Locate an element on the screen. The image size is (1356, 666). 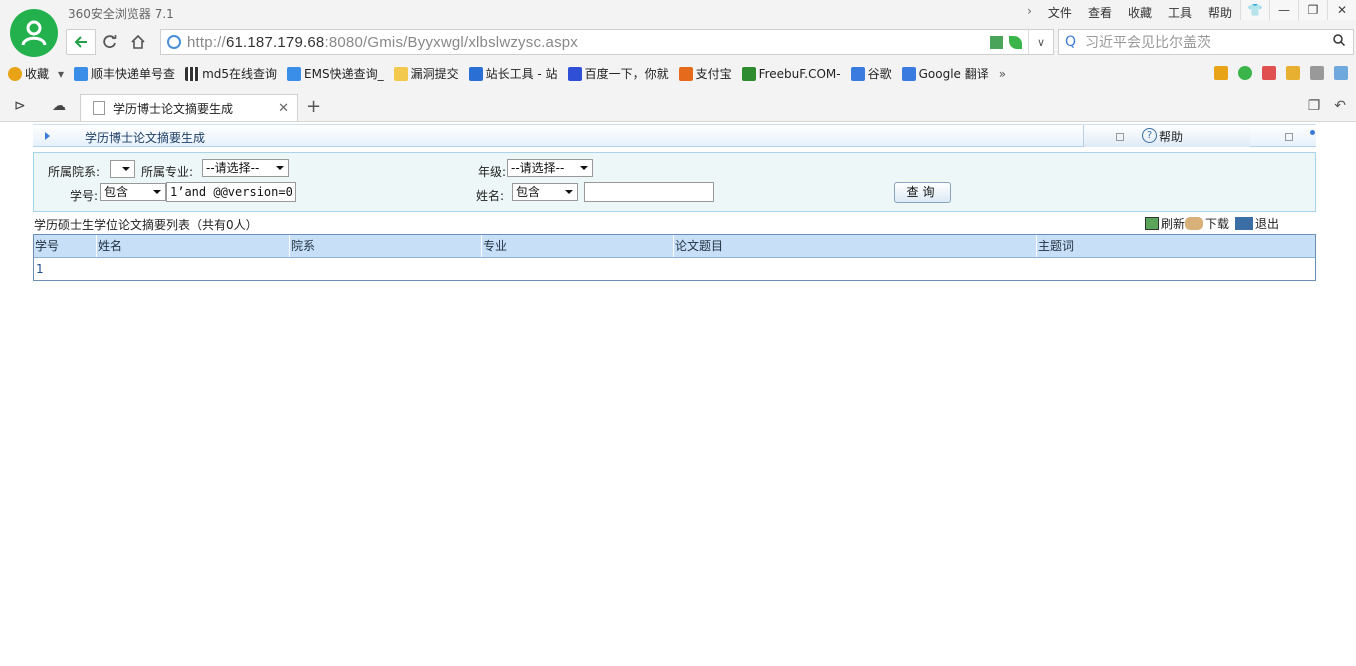
hand-pointer-icon is located at coordinates (1194, 223).